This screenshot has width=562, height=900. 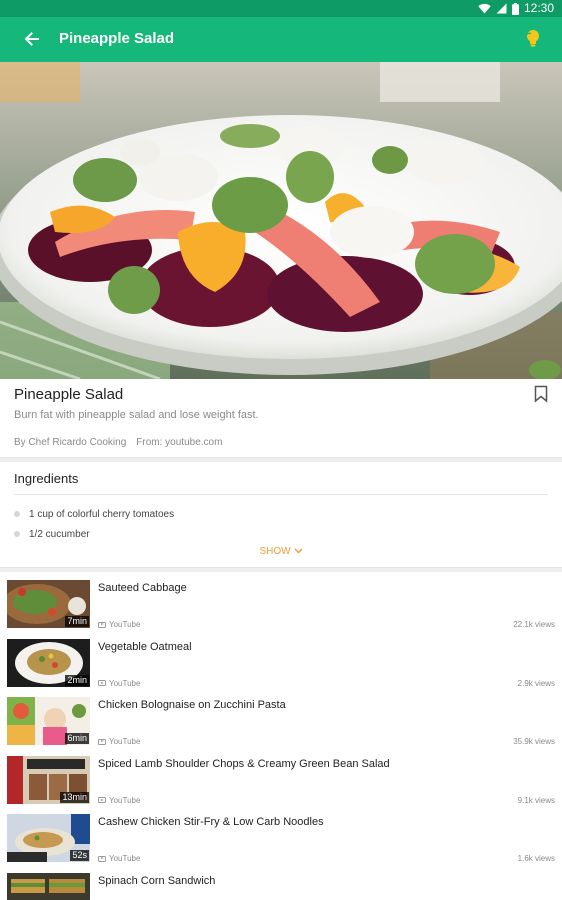 I want to click on ingredient-item: 1 cup of colorful cherry tomatoes, so click(x=94, y=514).